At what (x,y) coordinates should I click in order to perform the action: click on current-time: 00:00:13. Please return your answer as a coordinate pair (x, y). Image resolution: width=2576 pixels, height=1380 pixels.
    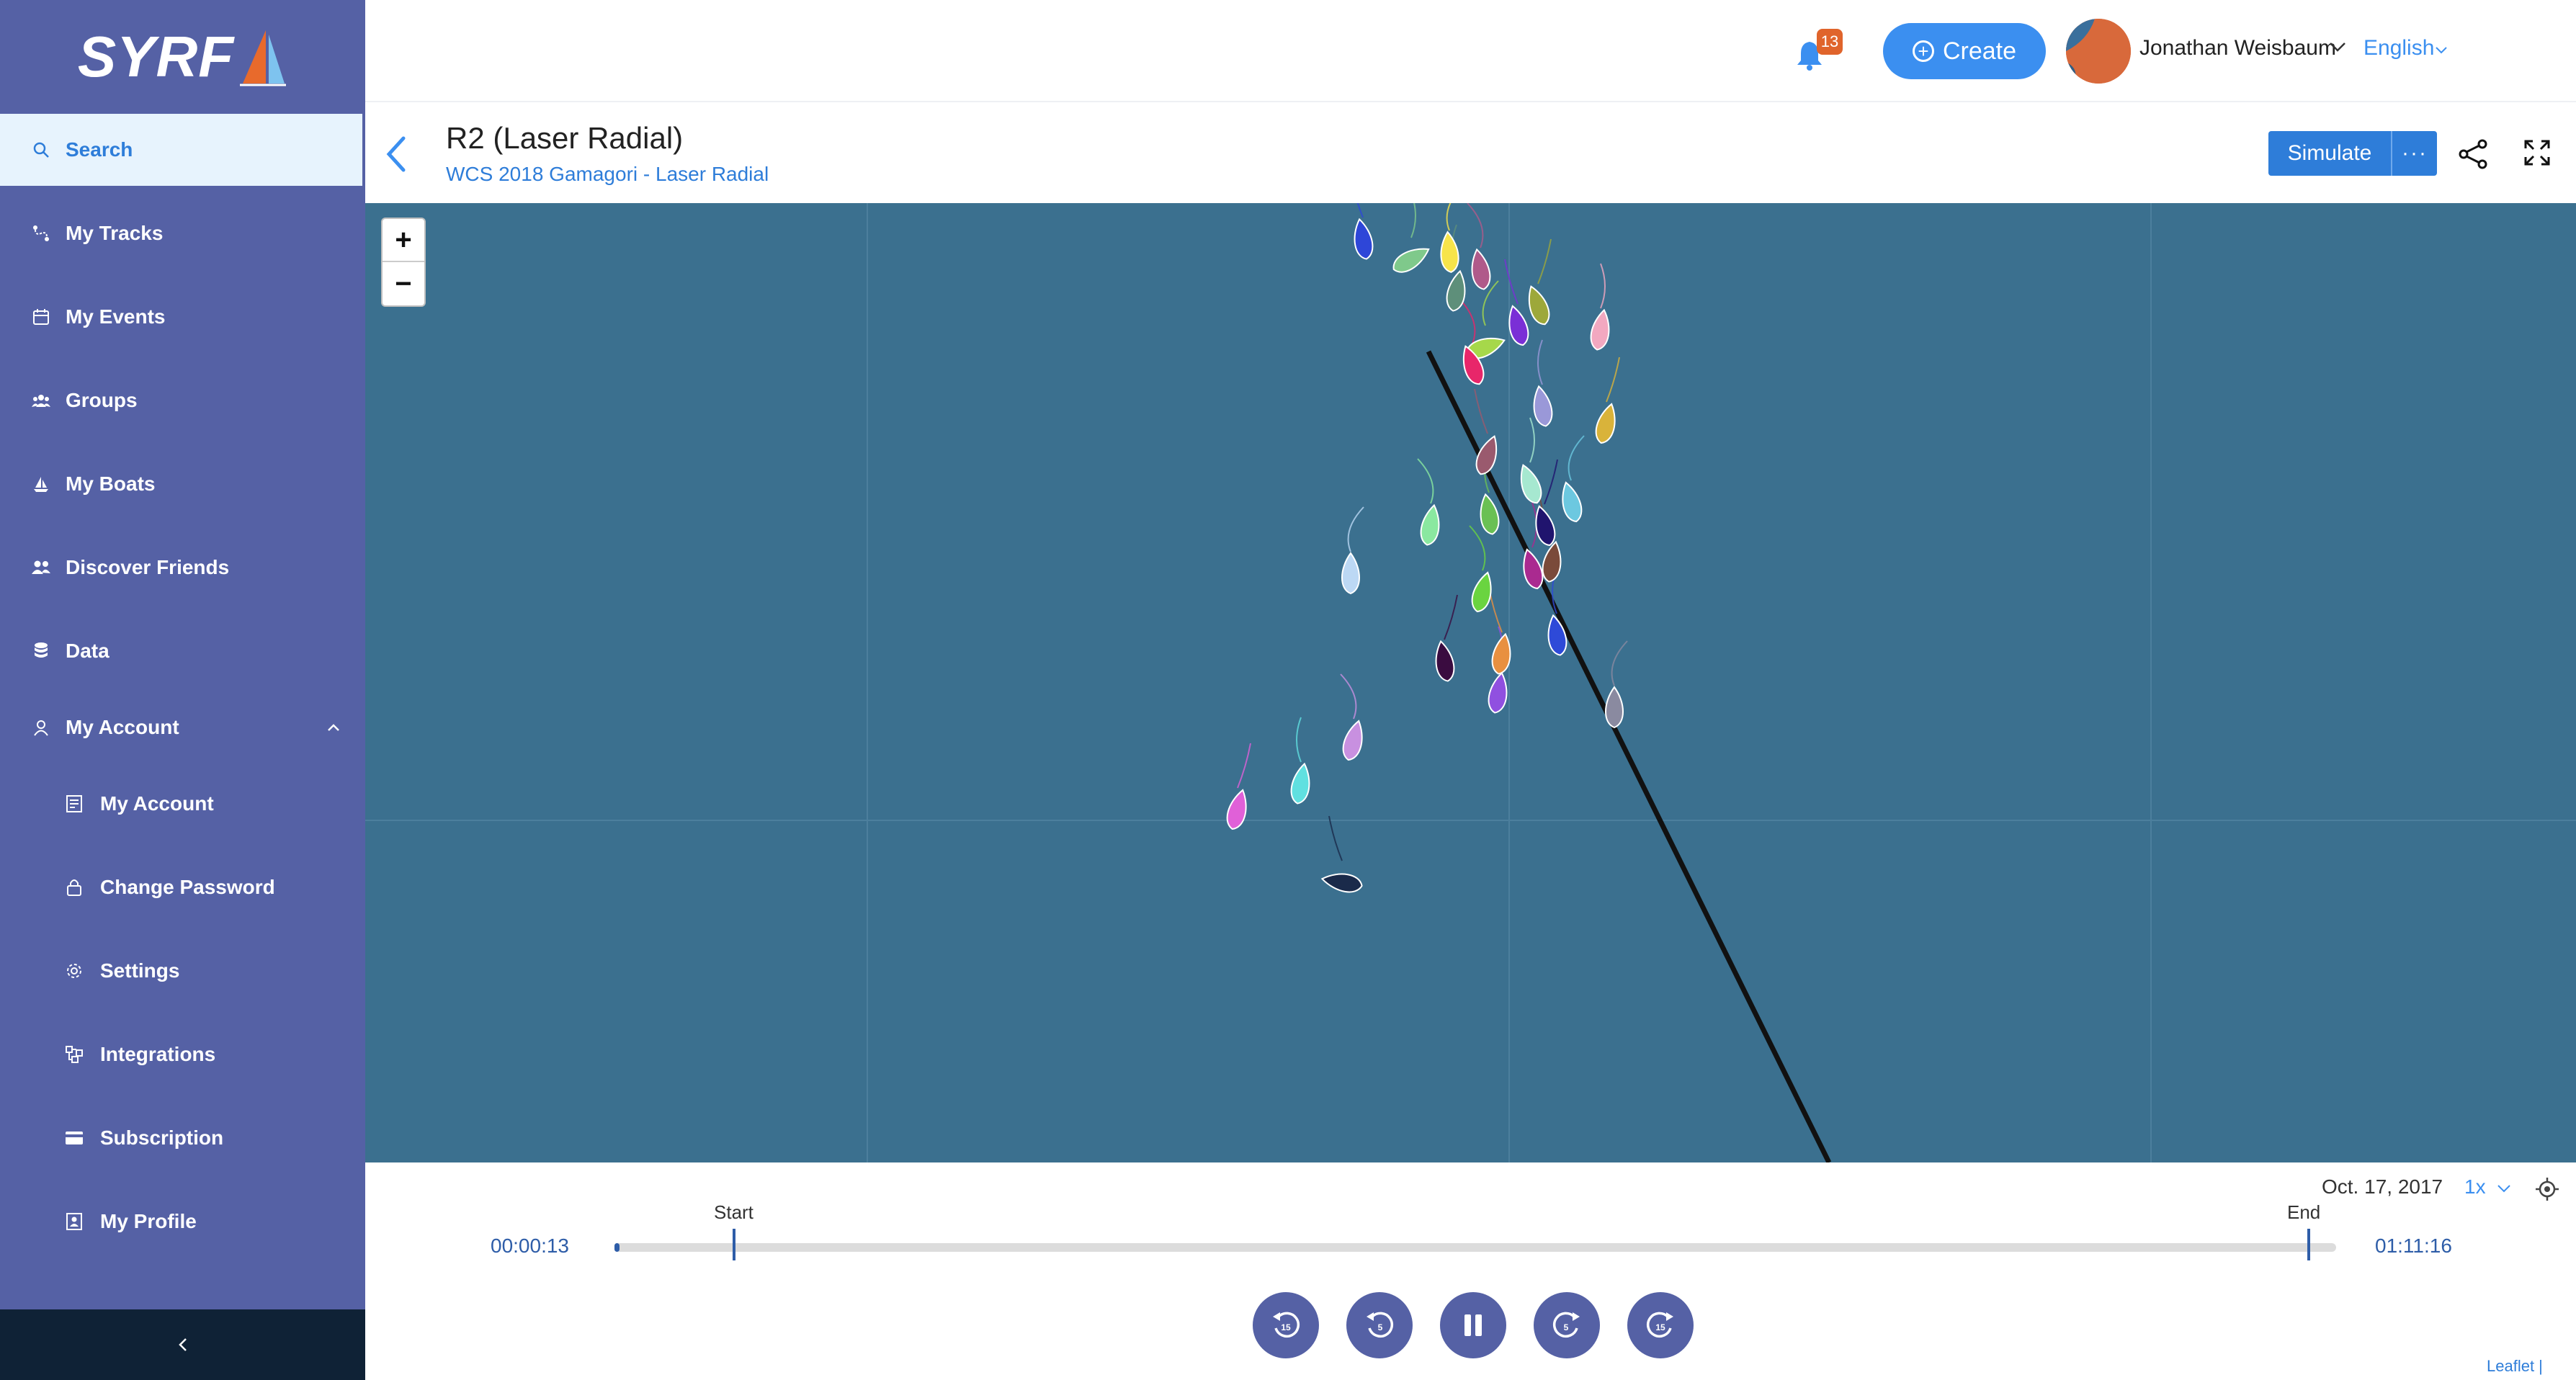
    Looking at the image, I should click on (530, 1246).